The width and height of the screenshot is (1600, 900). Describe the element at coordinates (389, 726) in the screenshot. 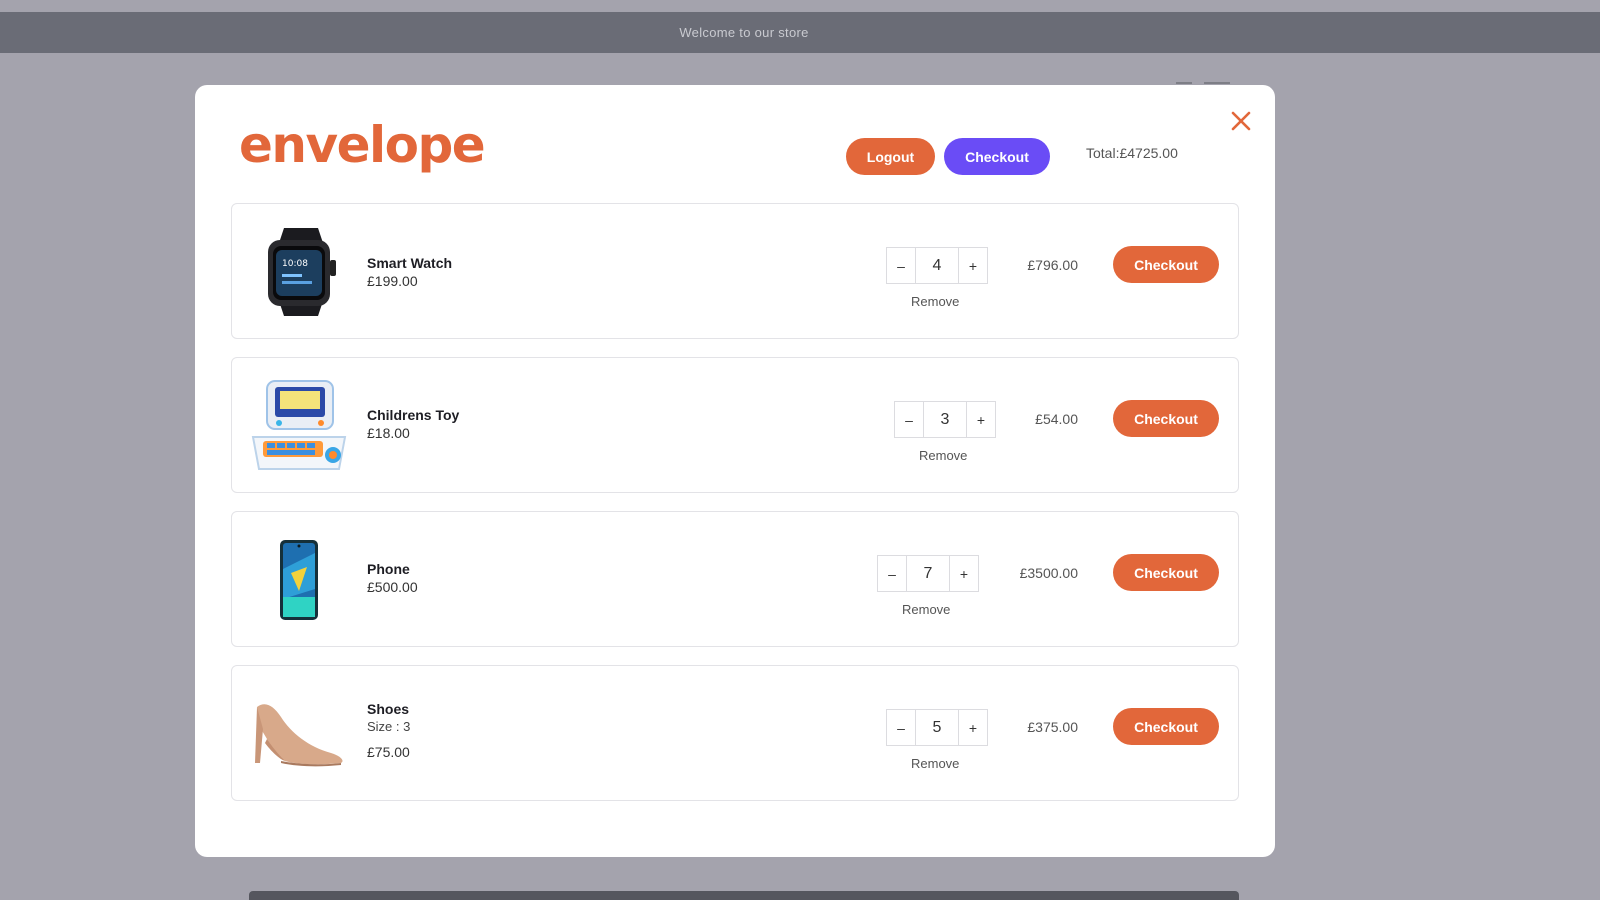

I see `product-size: Size : 3` at that location.